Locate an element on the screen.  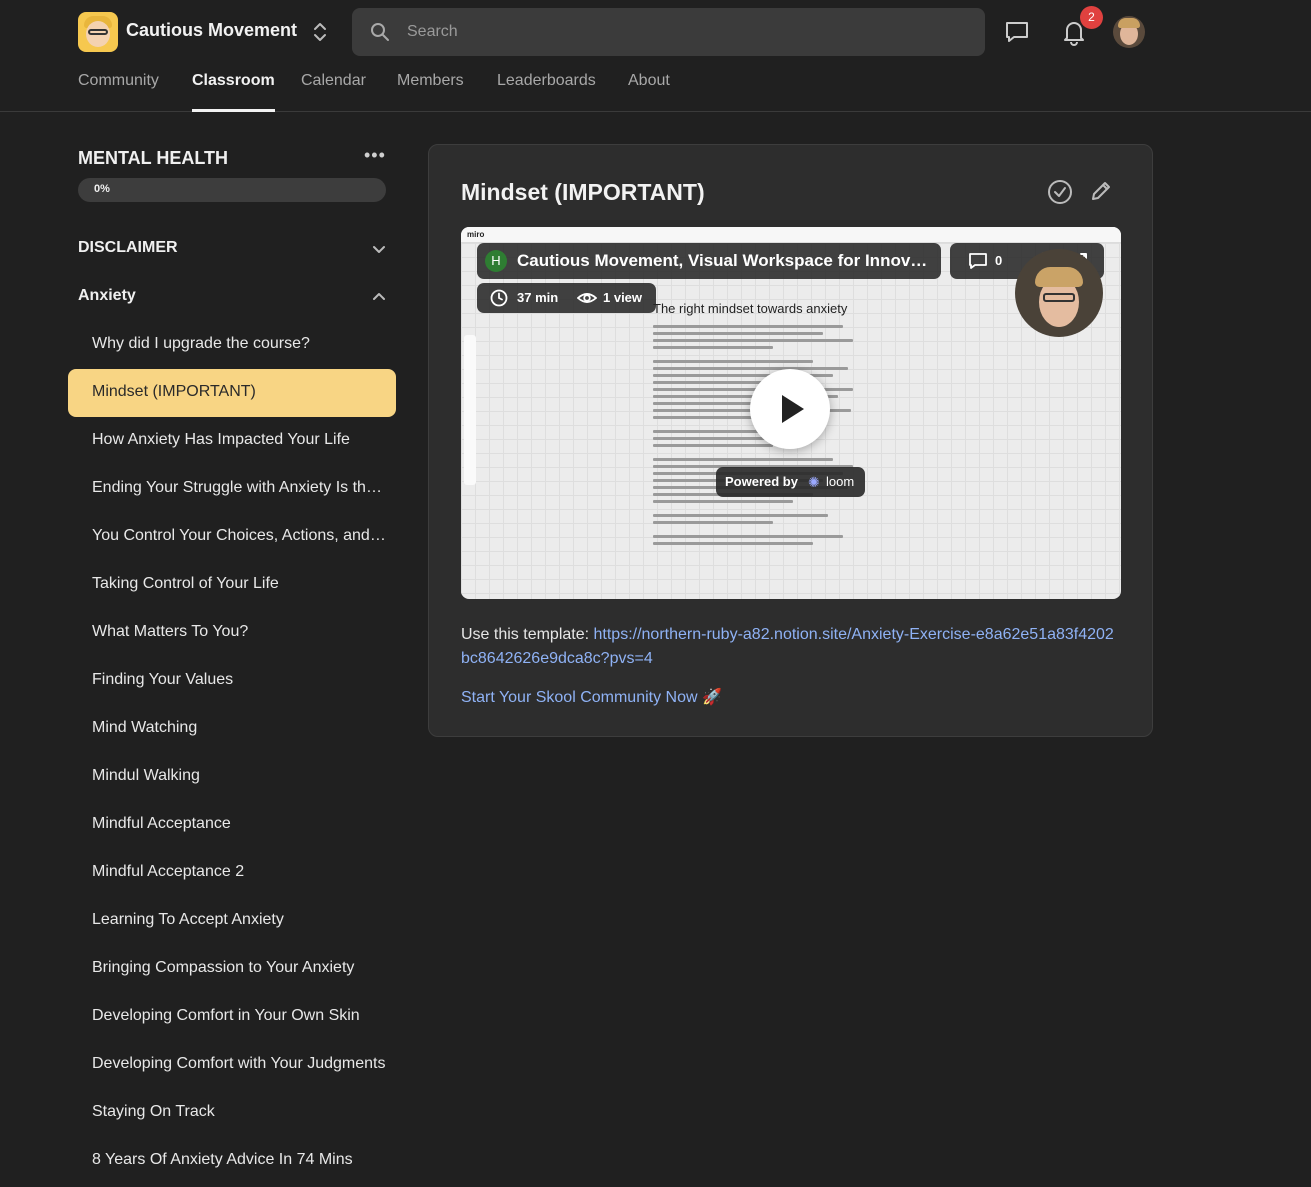
play-button is located at coordinates (790, 409).